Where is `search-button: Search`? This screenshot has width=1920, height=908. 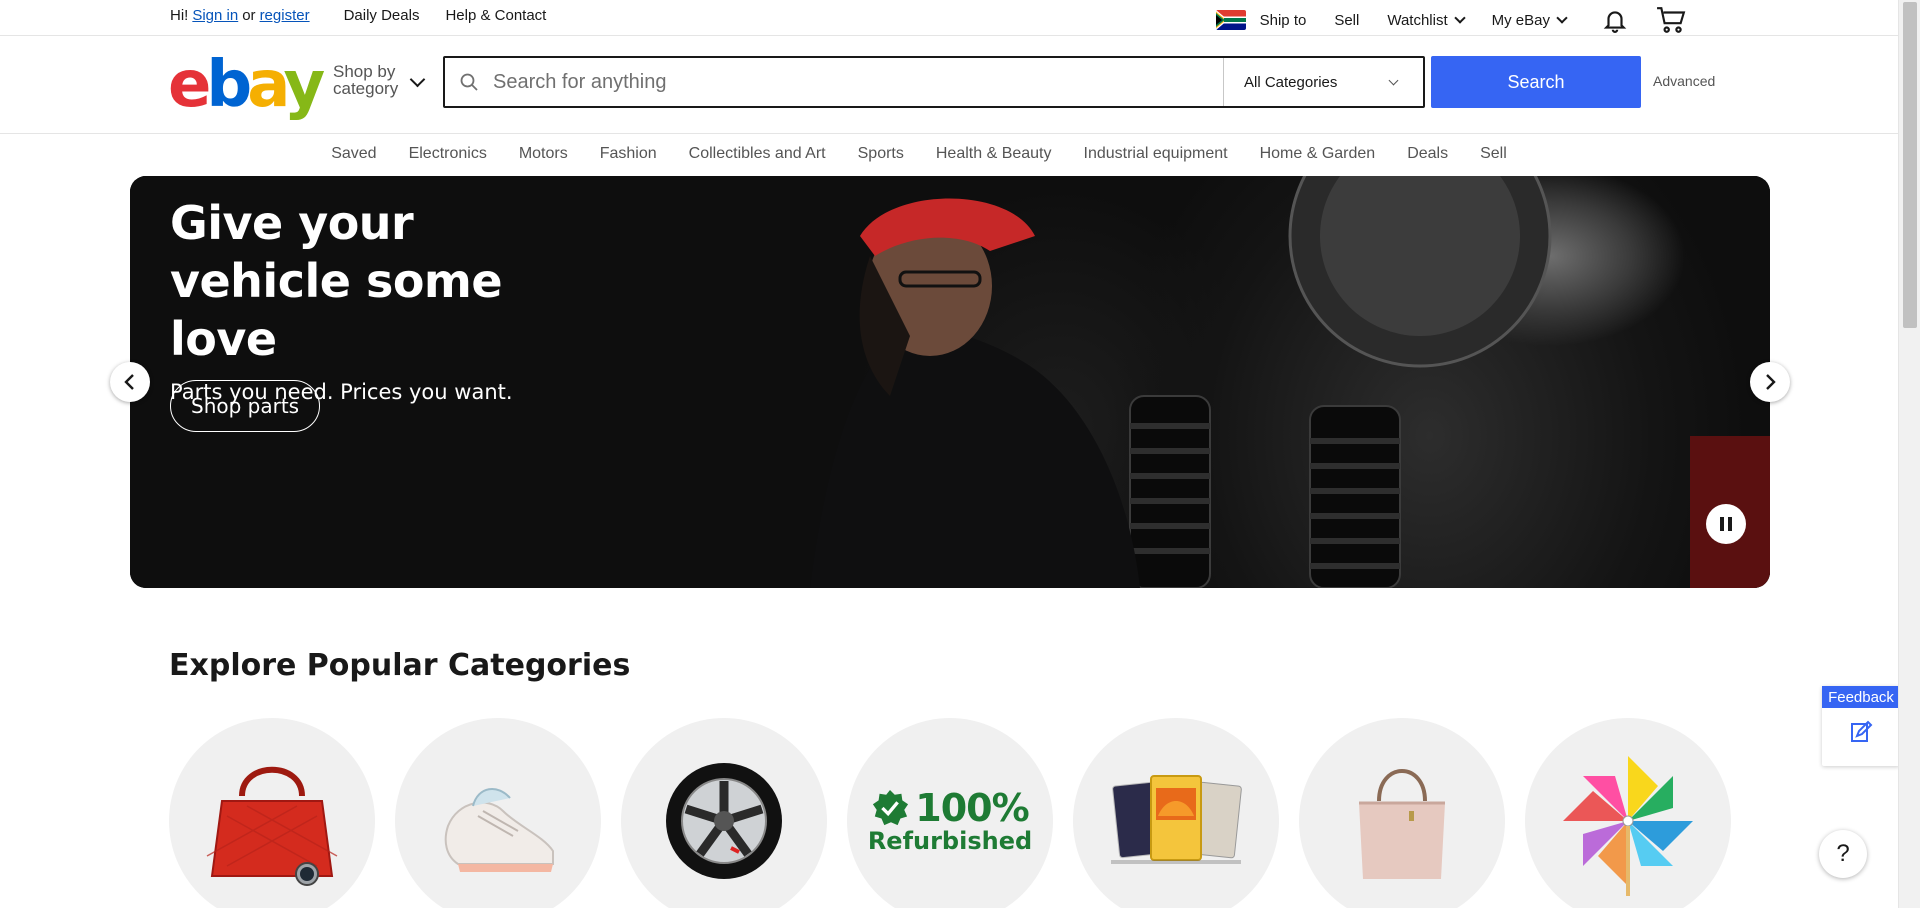 search-button: Search is located at coordinates (1536, 82).